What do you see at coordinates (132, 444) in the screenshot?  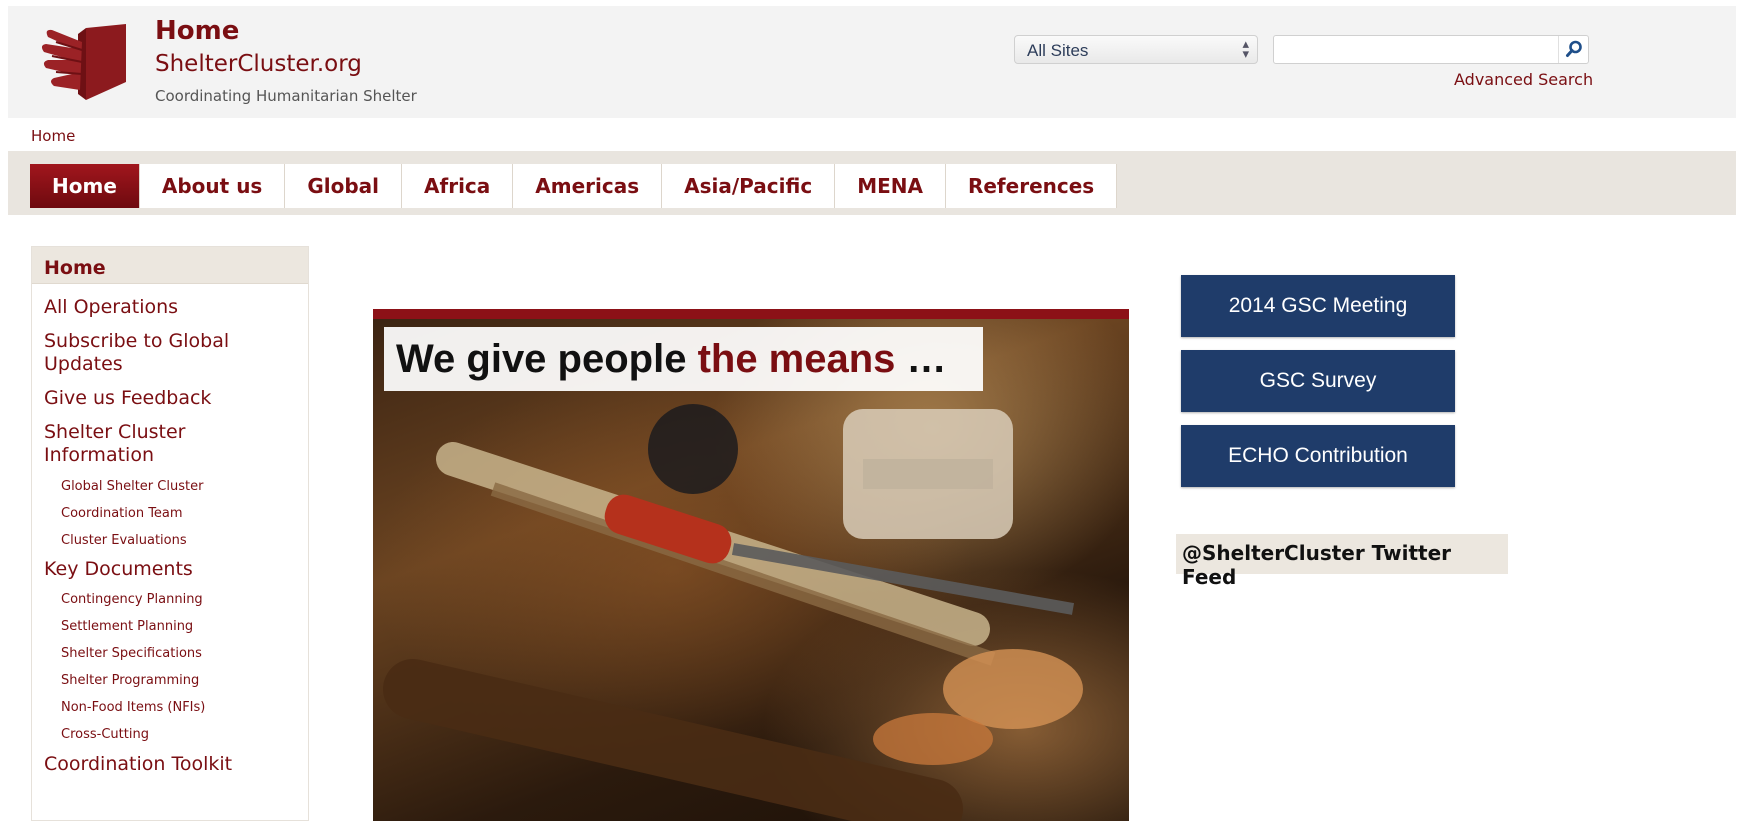 I see `sidebar-item-shelter-cluster-info: Shelter Cluster Information` at bounding box center [132, 444].